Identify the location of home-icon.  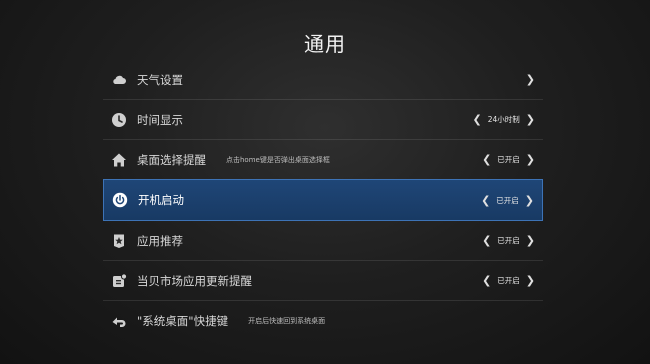
(119, 160).